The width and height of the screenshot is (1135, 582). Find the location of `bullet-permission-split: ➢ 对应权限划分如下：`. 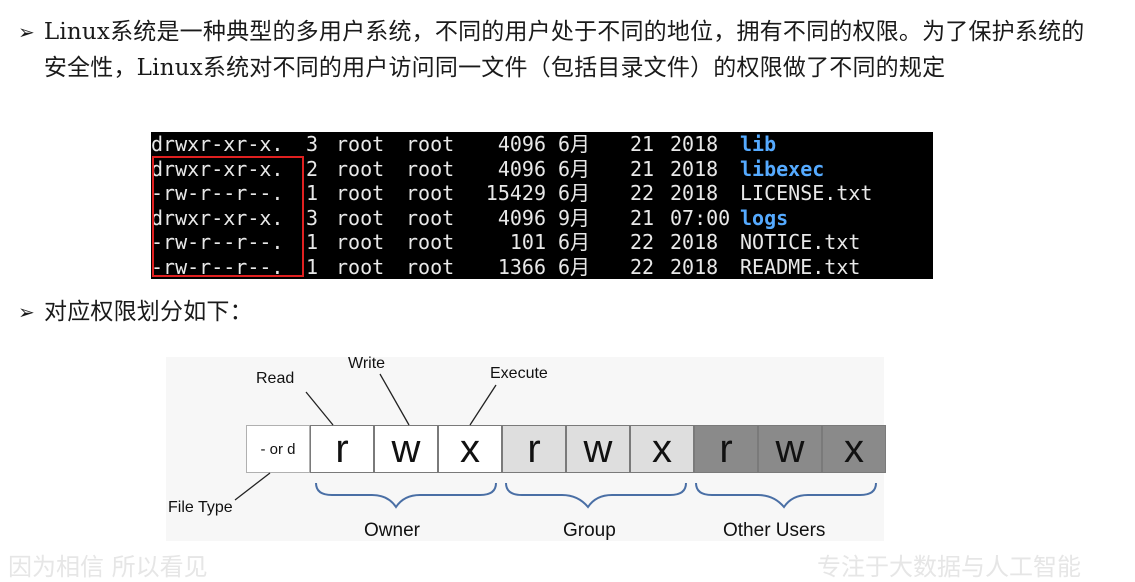

bullet-permission-split: ➢ 对应权限划分如下： is located at coordinates (135, 312).